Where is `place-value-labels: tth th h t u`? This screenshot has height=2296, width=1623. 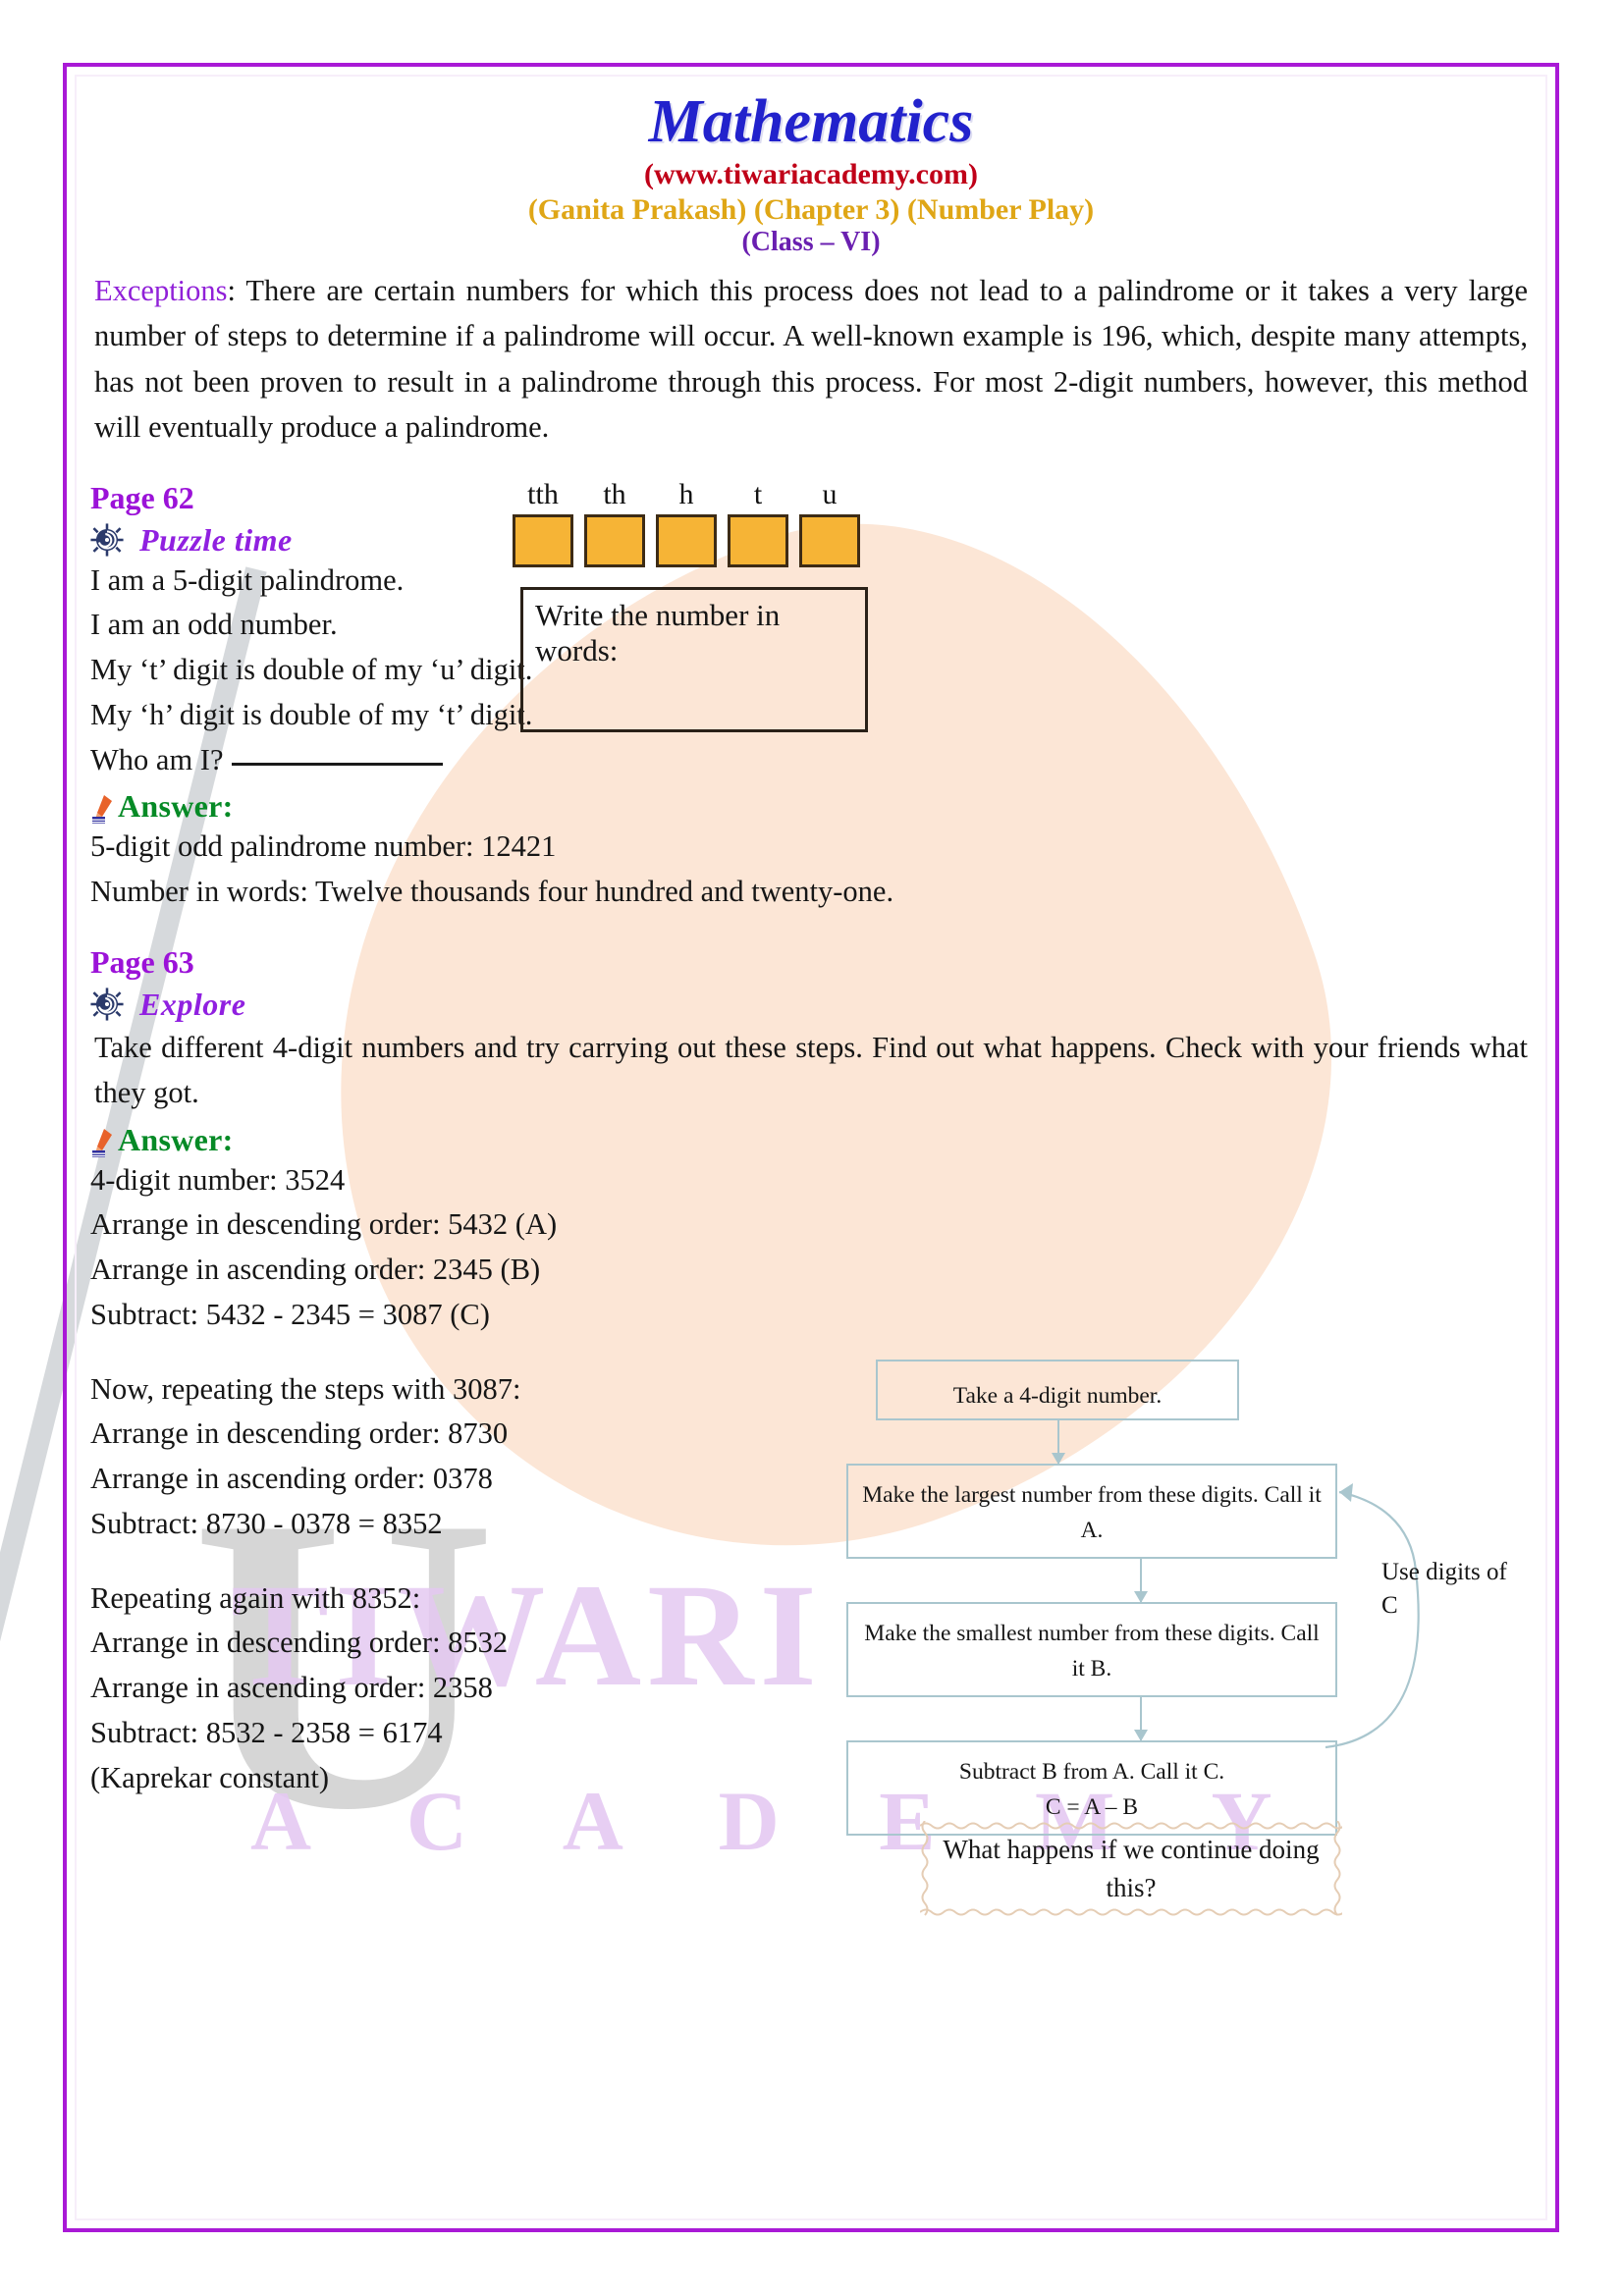
place-value-labels: tth th h t u is located at coordinates (709, 494).